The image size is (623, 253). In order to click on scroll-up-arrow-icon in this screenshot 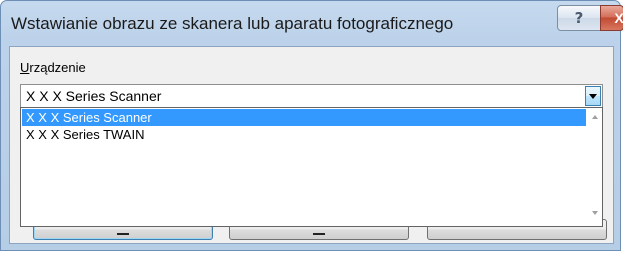, I will do `click(595, 117)`.